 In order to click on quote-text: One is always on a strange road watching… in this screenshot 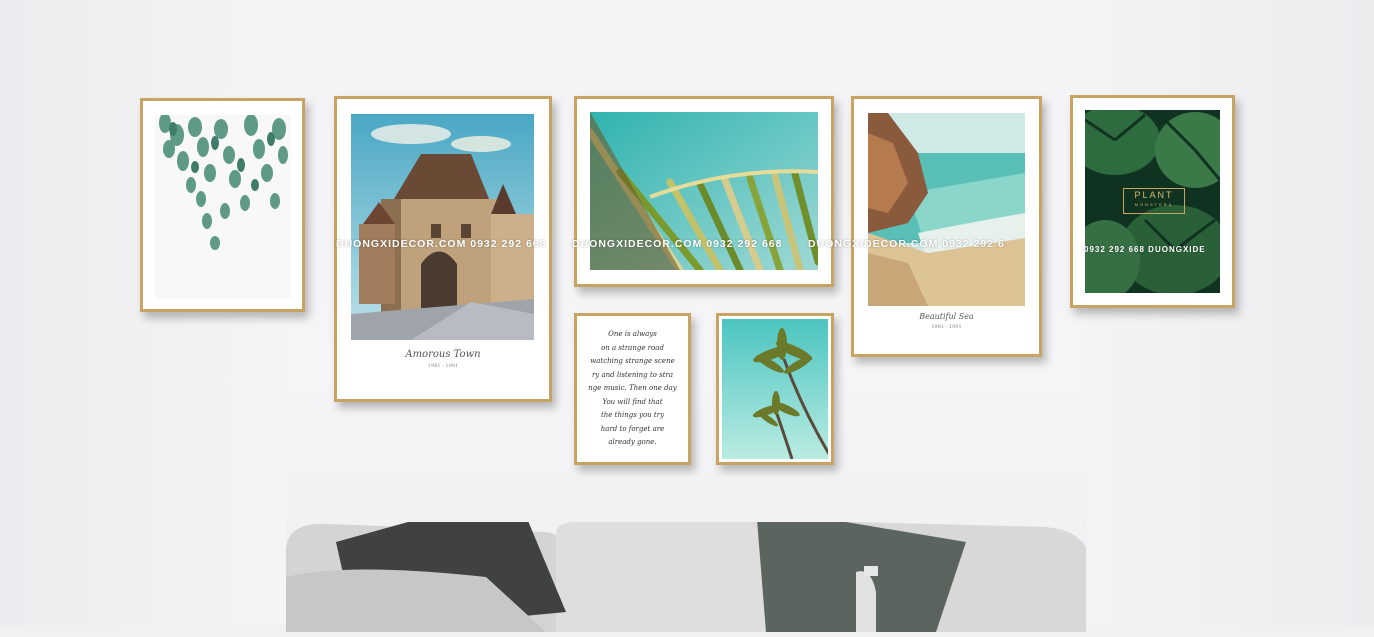, I will do `click(632, 389)`.